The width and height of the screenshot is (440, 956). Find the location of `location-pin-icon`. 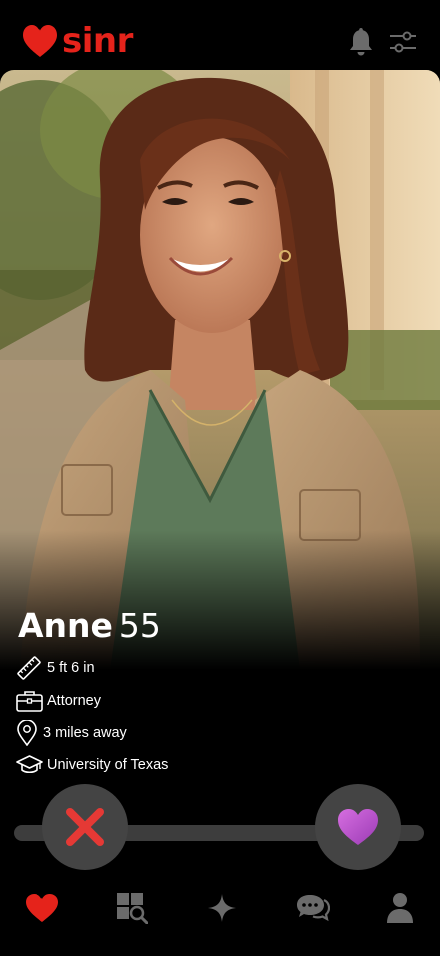

location-pin-icon is located at coordinates (27, 733).